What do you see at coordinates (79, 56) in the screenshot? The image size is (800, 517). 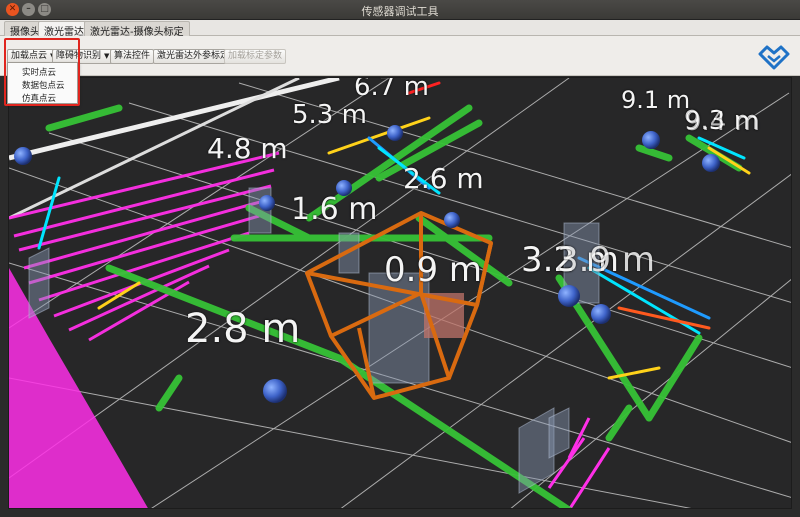 I see `obstacle-recognition-label: 障碍物识别` at bounding box center [79, 56].